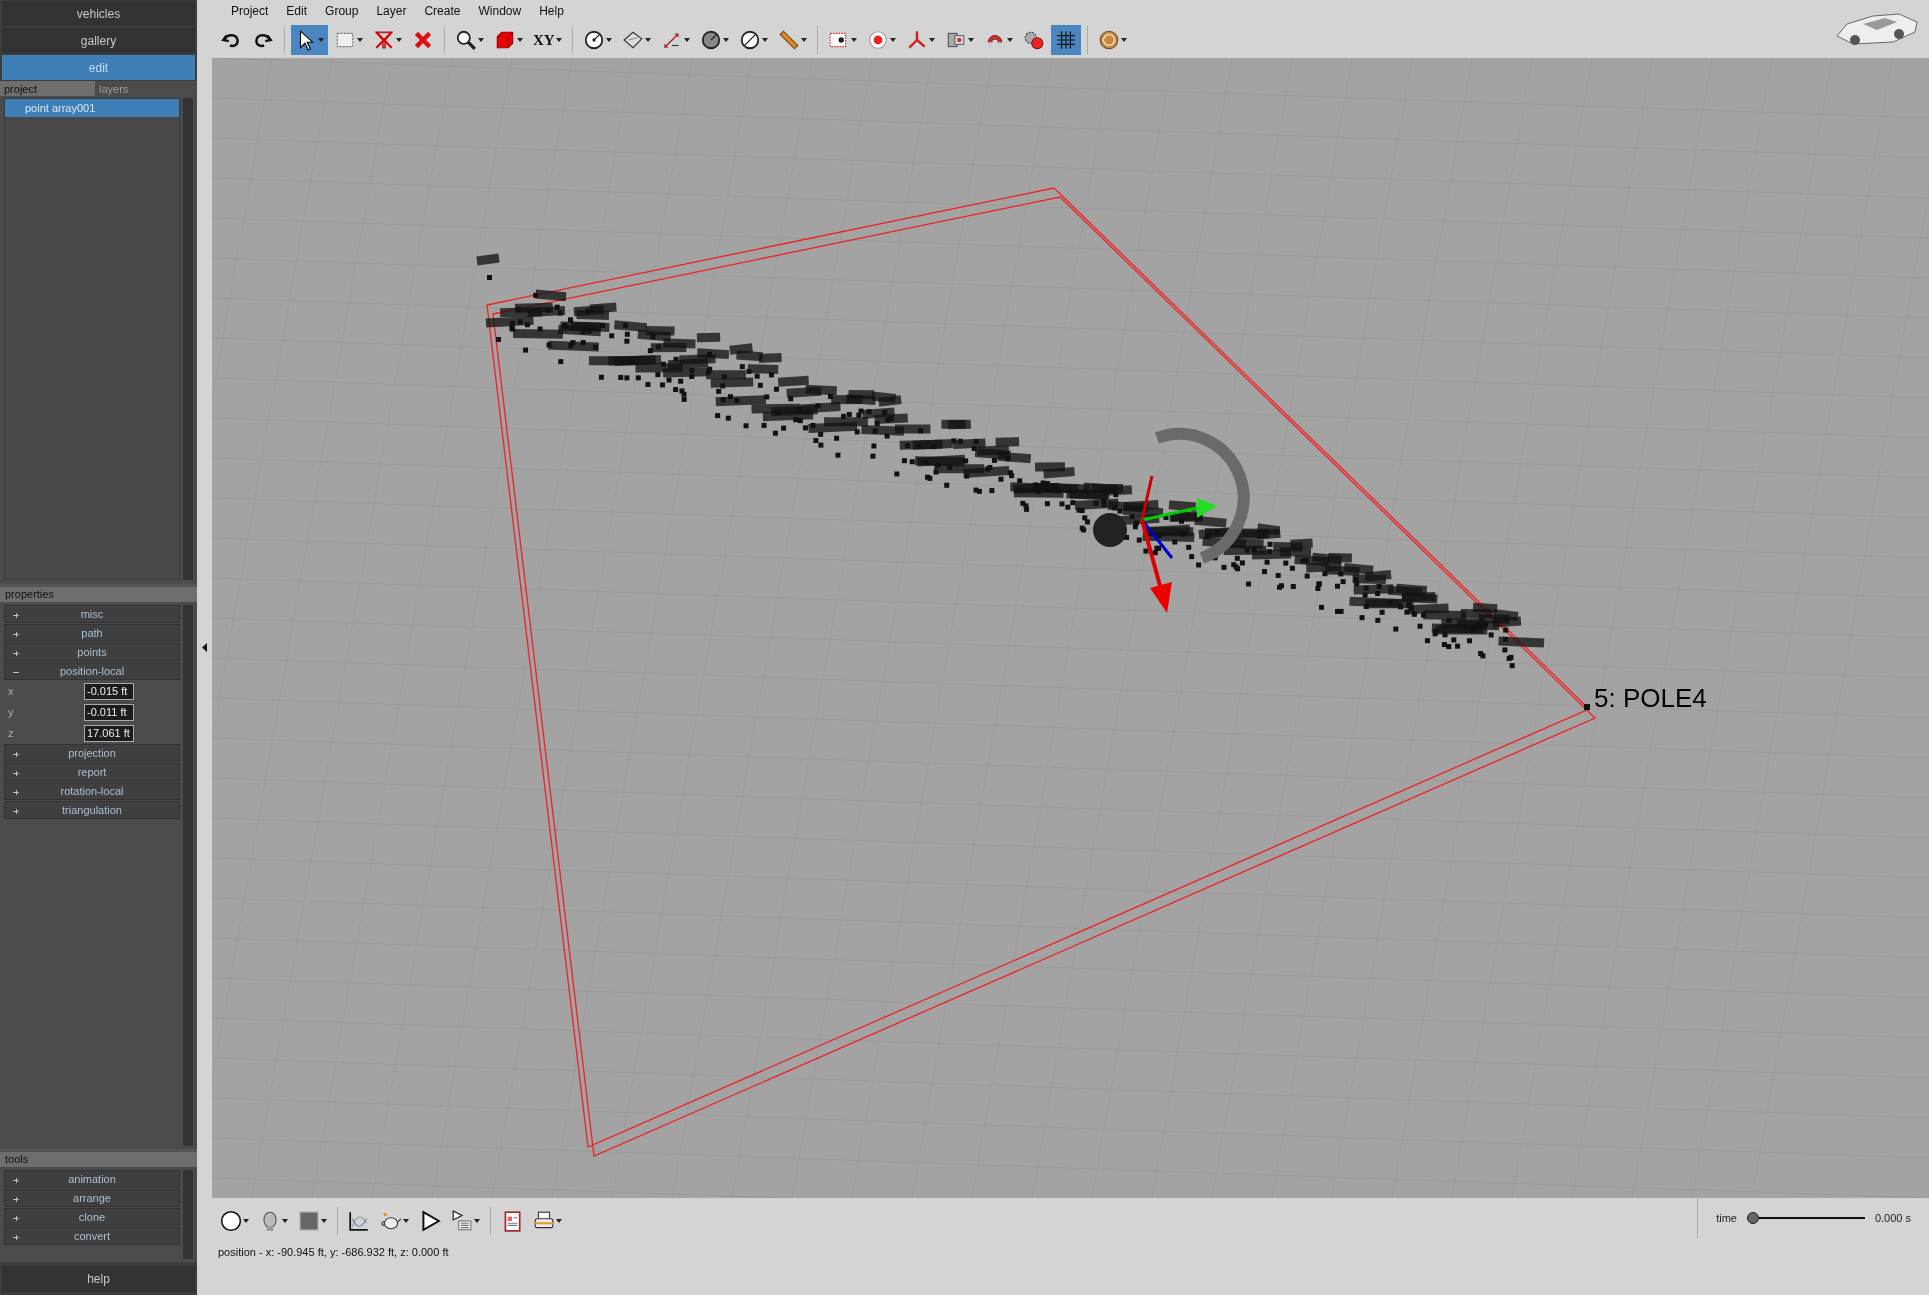 The height and width of the screenshot is (1295, 1929). What do you see at coordinates (391, 1221) in the screenshot?
I see `teapot-icon` at bounding box center [391, 1221].